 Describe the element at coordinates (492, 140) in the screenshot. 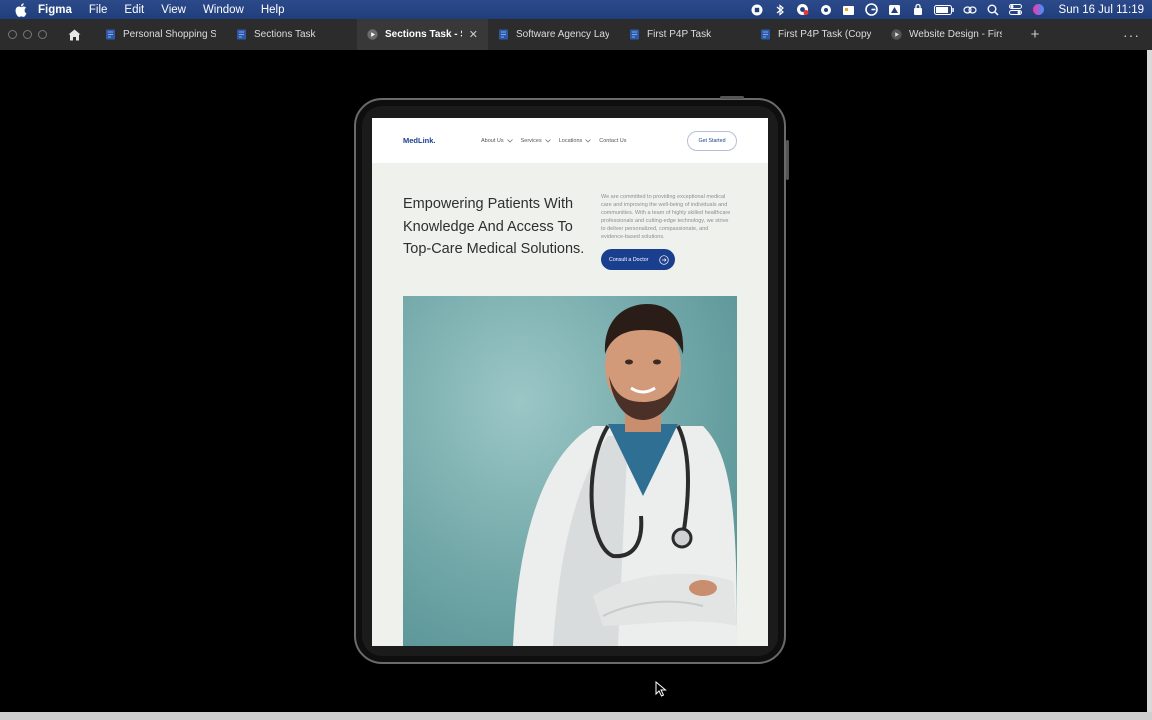

I see `nav-label: About Us` at that location.